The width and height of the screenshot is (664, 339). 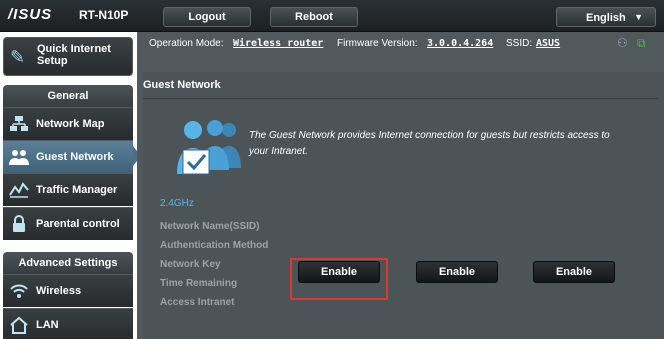 I want to click on sidebar-item-traffic-manager: Traffic Manager, so click(x=68, y=189).